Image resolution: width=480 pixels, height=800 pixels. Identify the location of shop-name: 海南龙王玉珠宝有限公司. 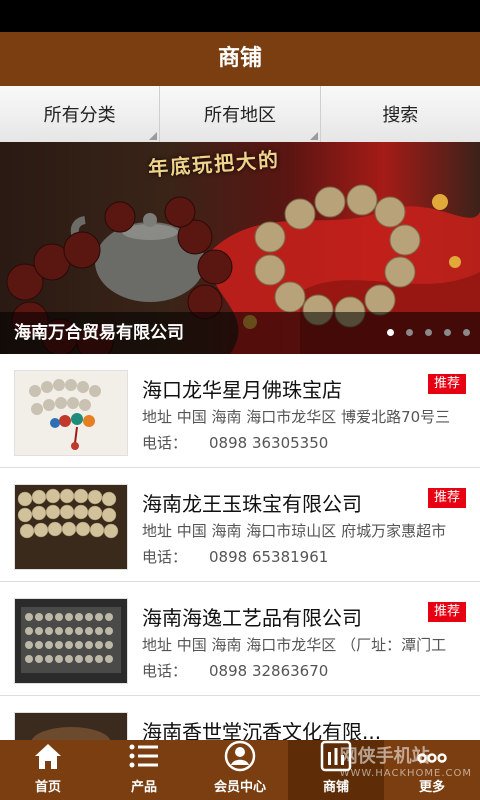
(252, 504).